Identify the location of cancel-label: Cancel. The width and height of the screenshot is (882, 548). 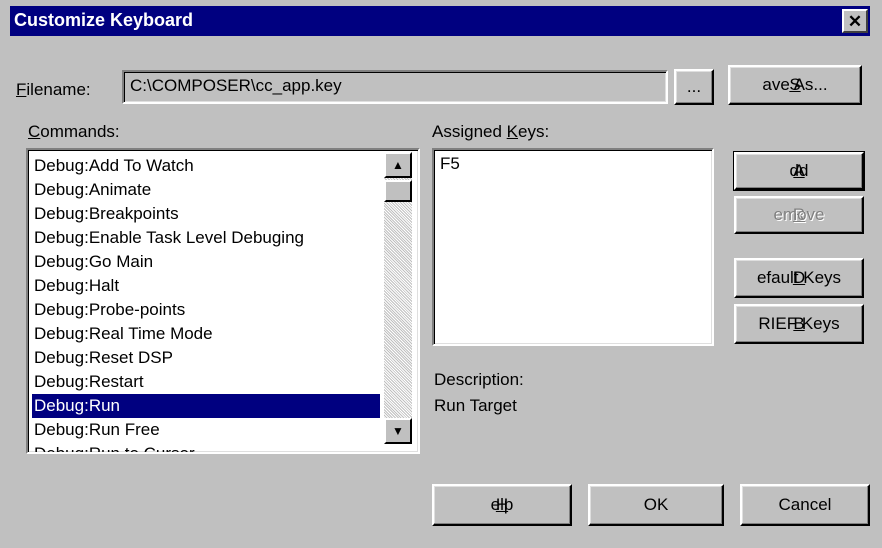
(805, 504).